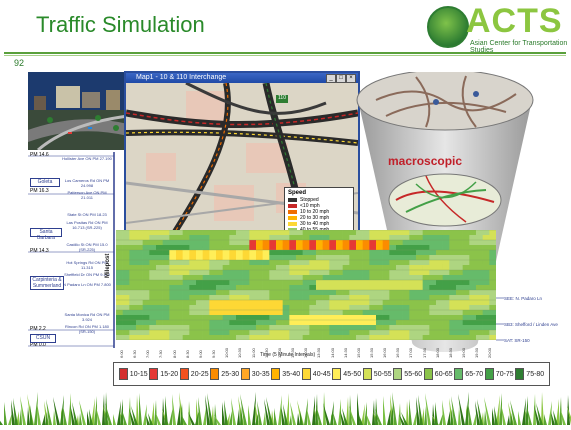 The image size is (571, 430). What do you see at coordinates (227, 352) in the screenshot?
I see `time-tick-label: 10:00` at bounding box center [227, 352].